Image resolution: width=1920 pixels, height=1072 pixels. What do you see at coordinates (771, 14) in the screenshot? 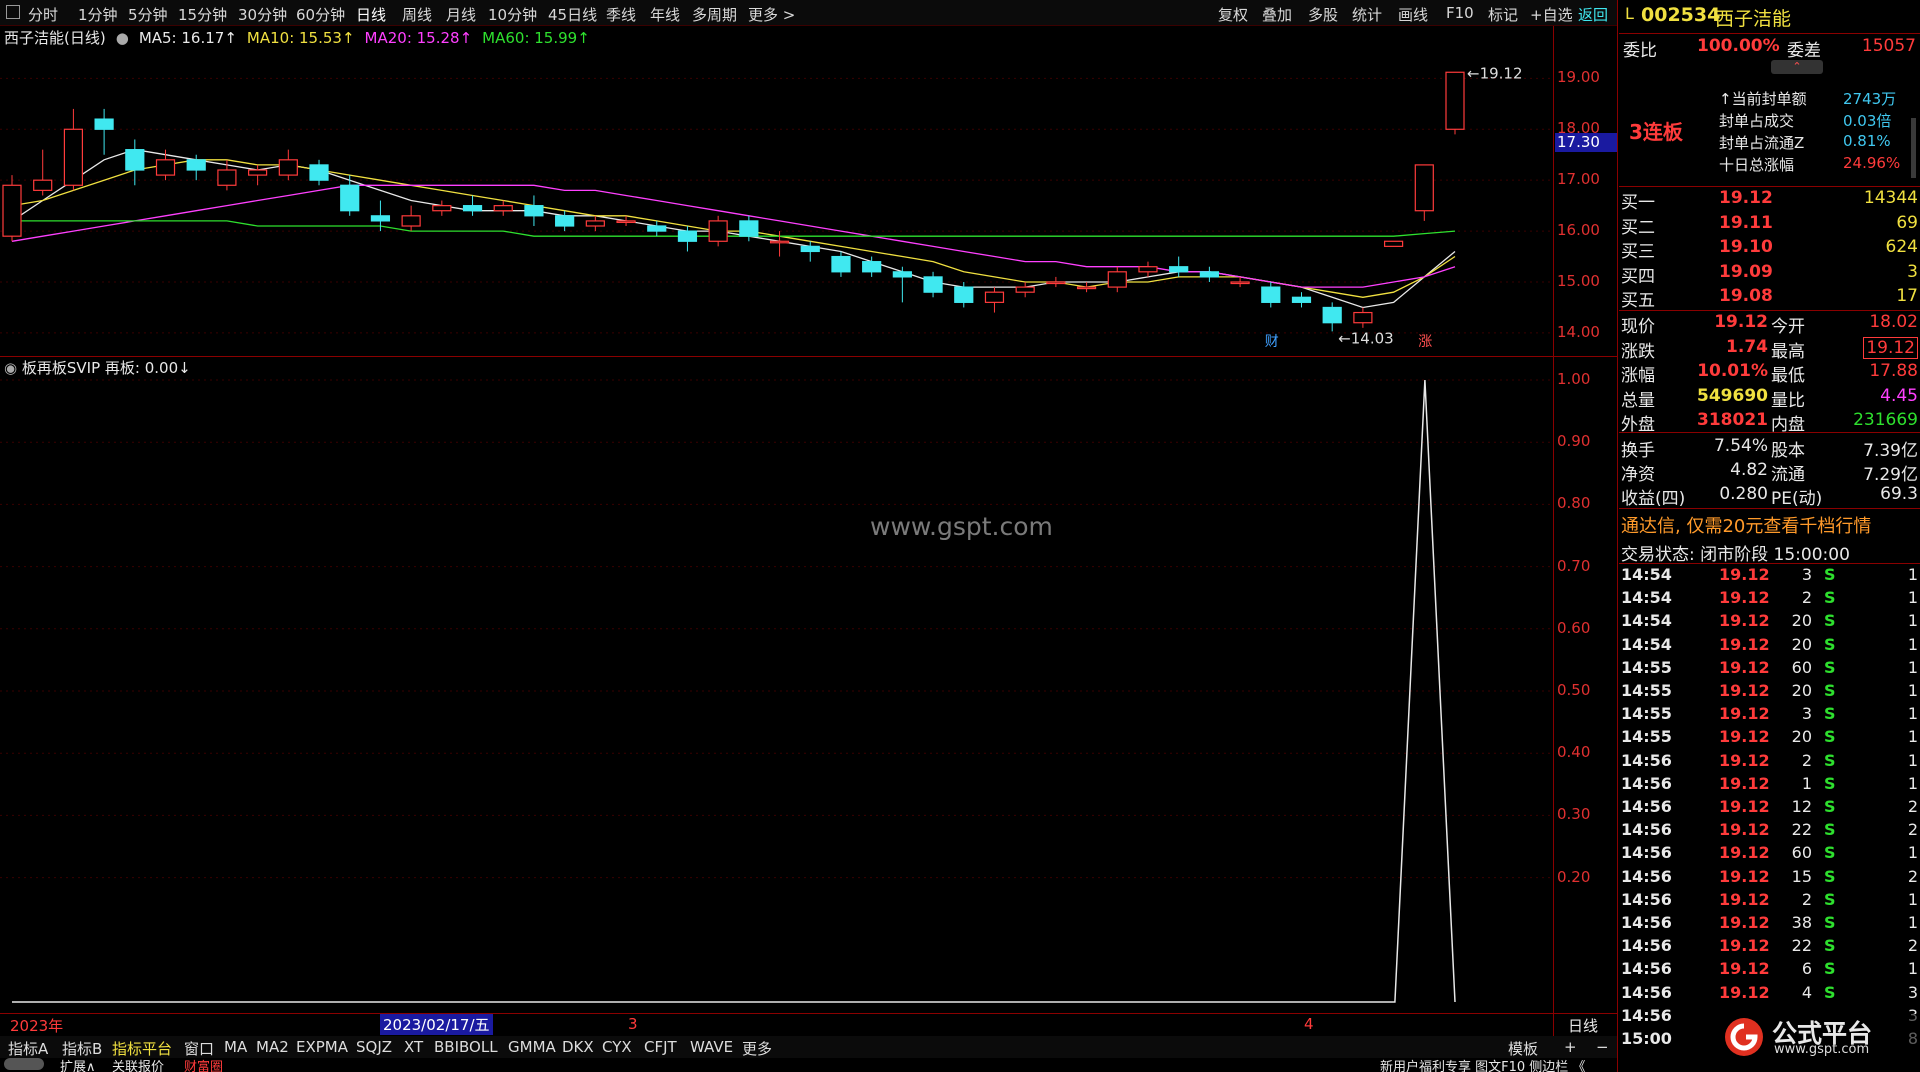
I see `period-tab-14: 更多 >` at bounding box center [771, 14].